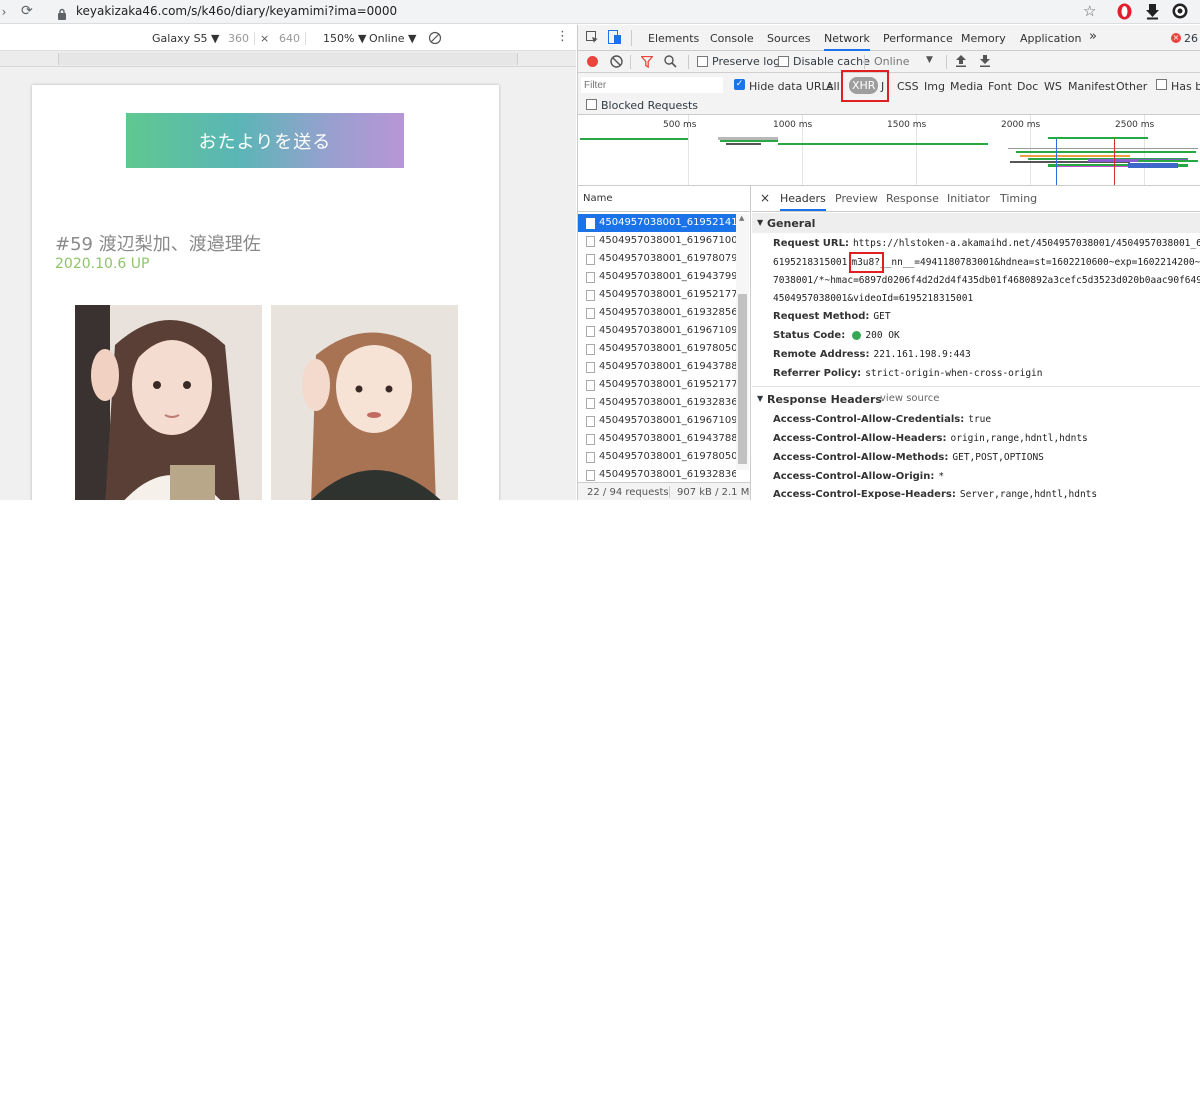 This screenshot has height=1116, width=1200. I want to click on tab-headers: Headers, so click(803, 201).